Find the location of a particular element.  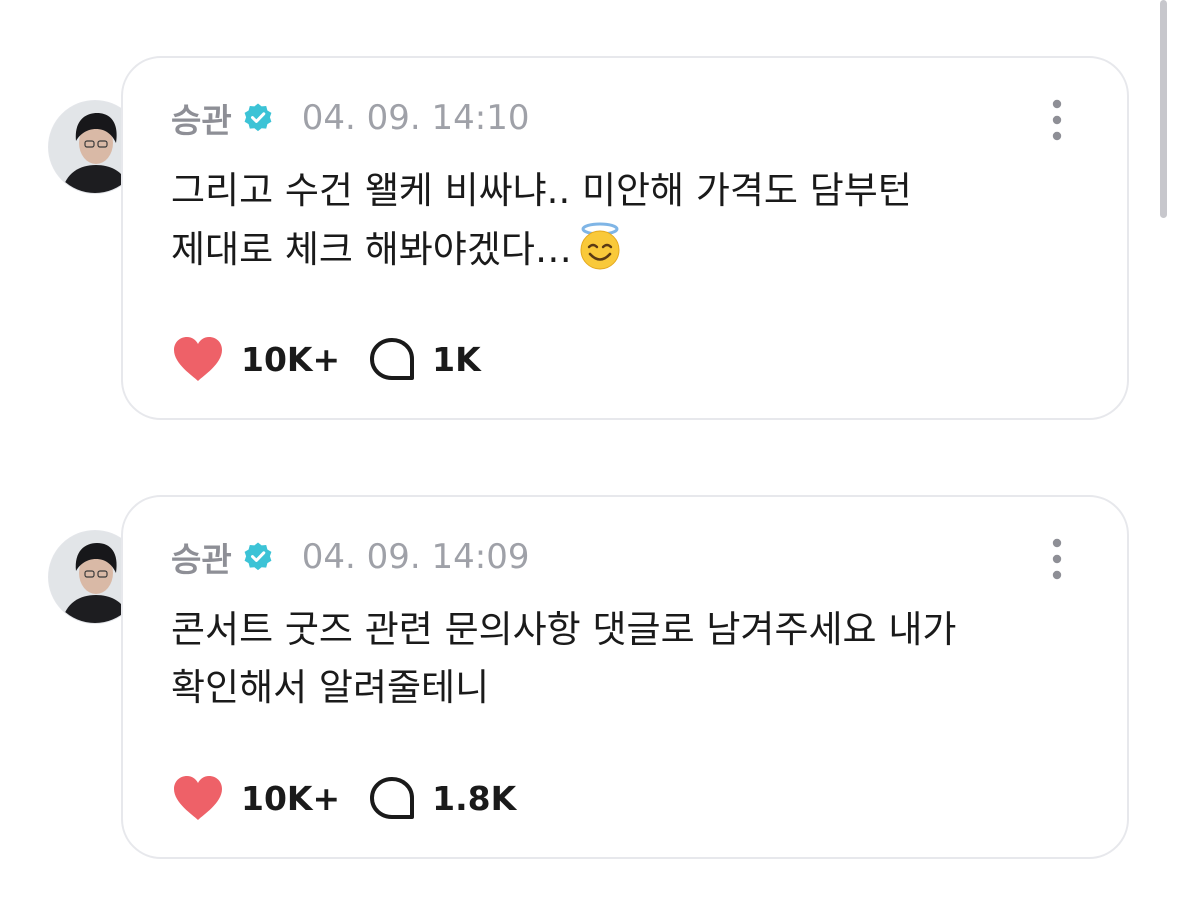

post-content: 콘서트 굿즈 관련 문의사항 댓글로 남겨주세요 내가 확인해서 알려줄테니 is located at coordinates (621, 659).